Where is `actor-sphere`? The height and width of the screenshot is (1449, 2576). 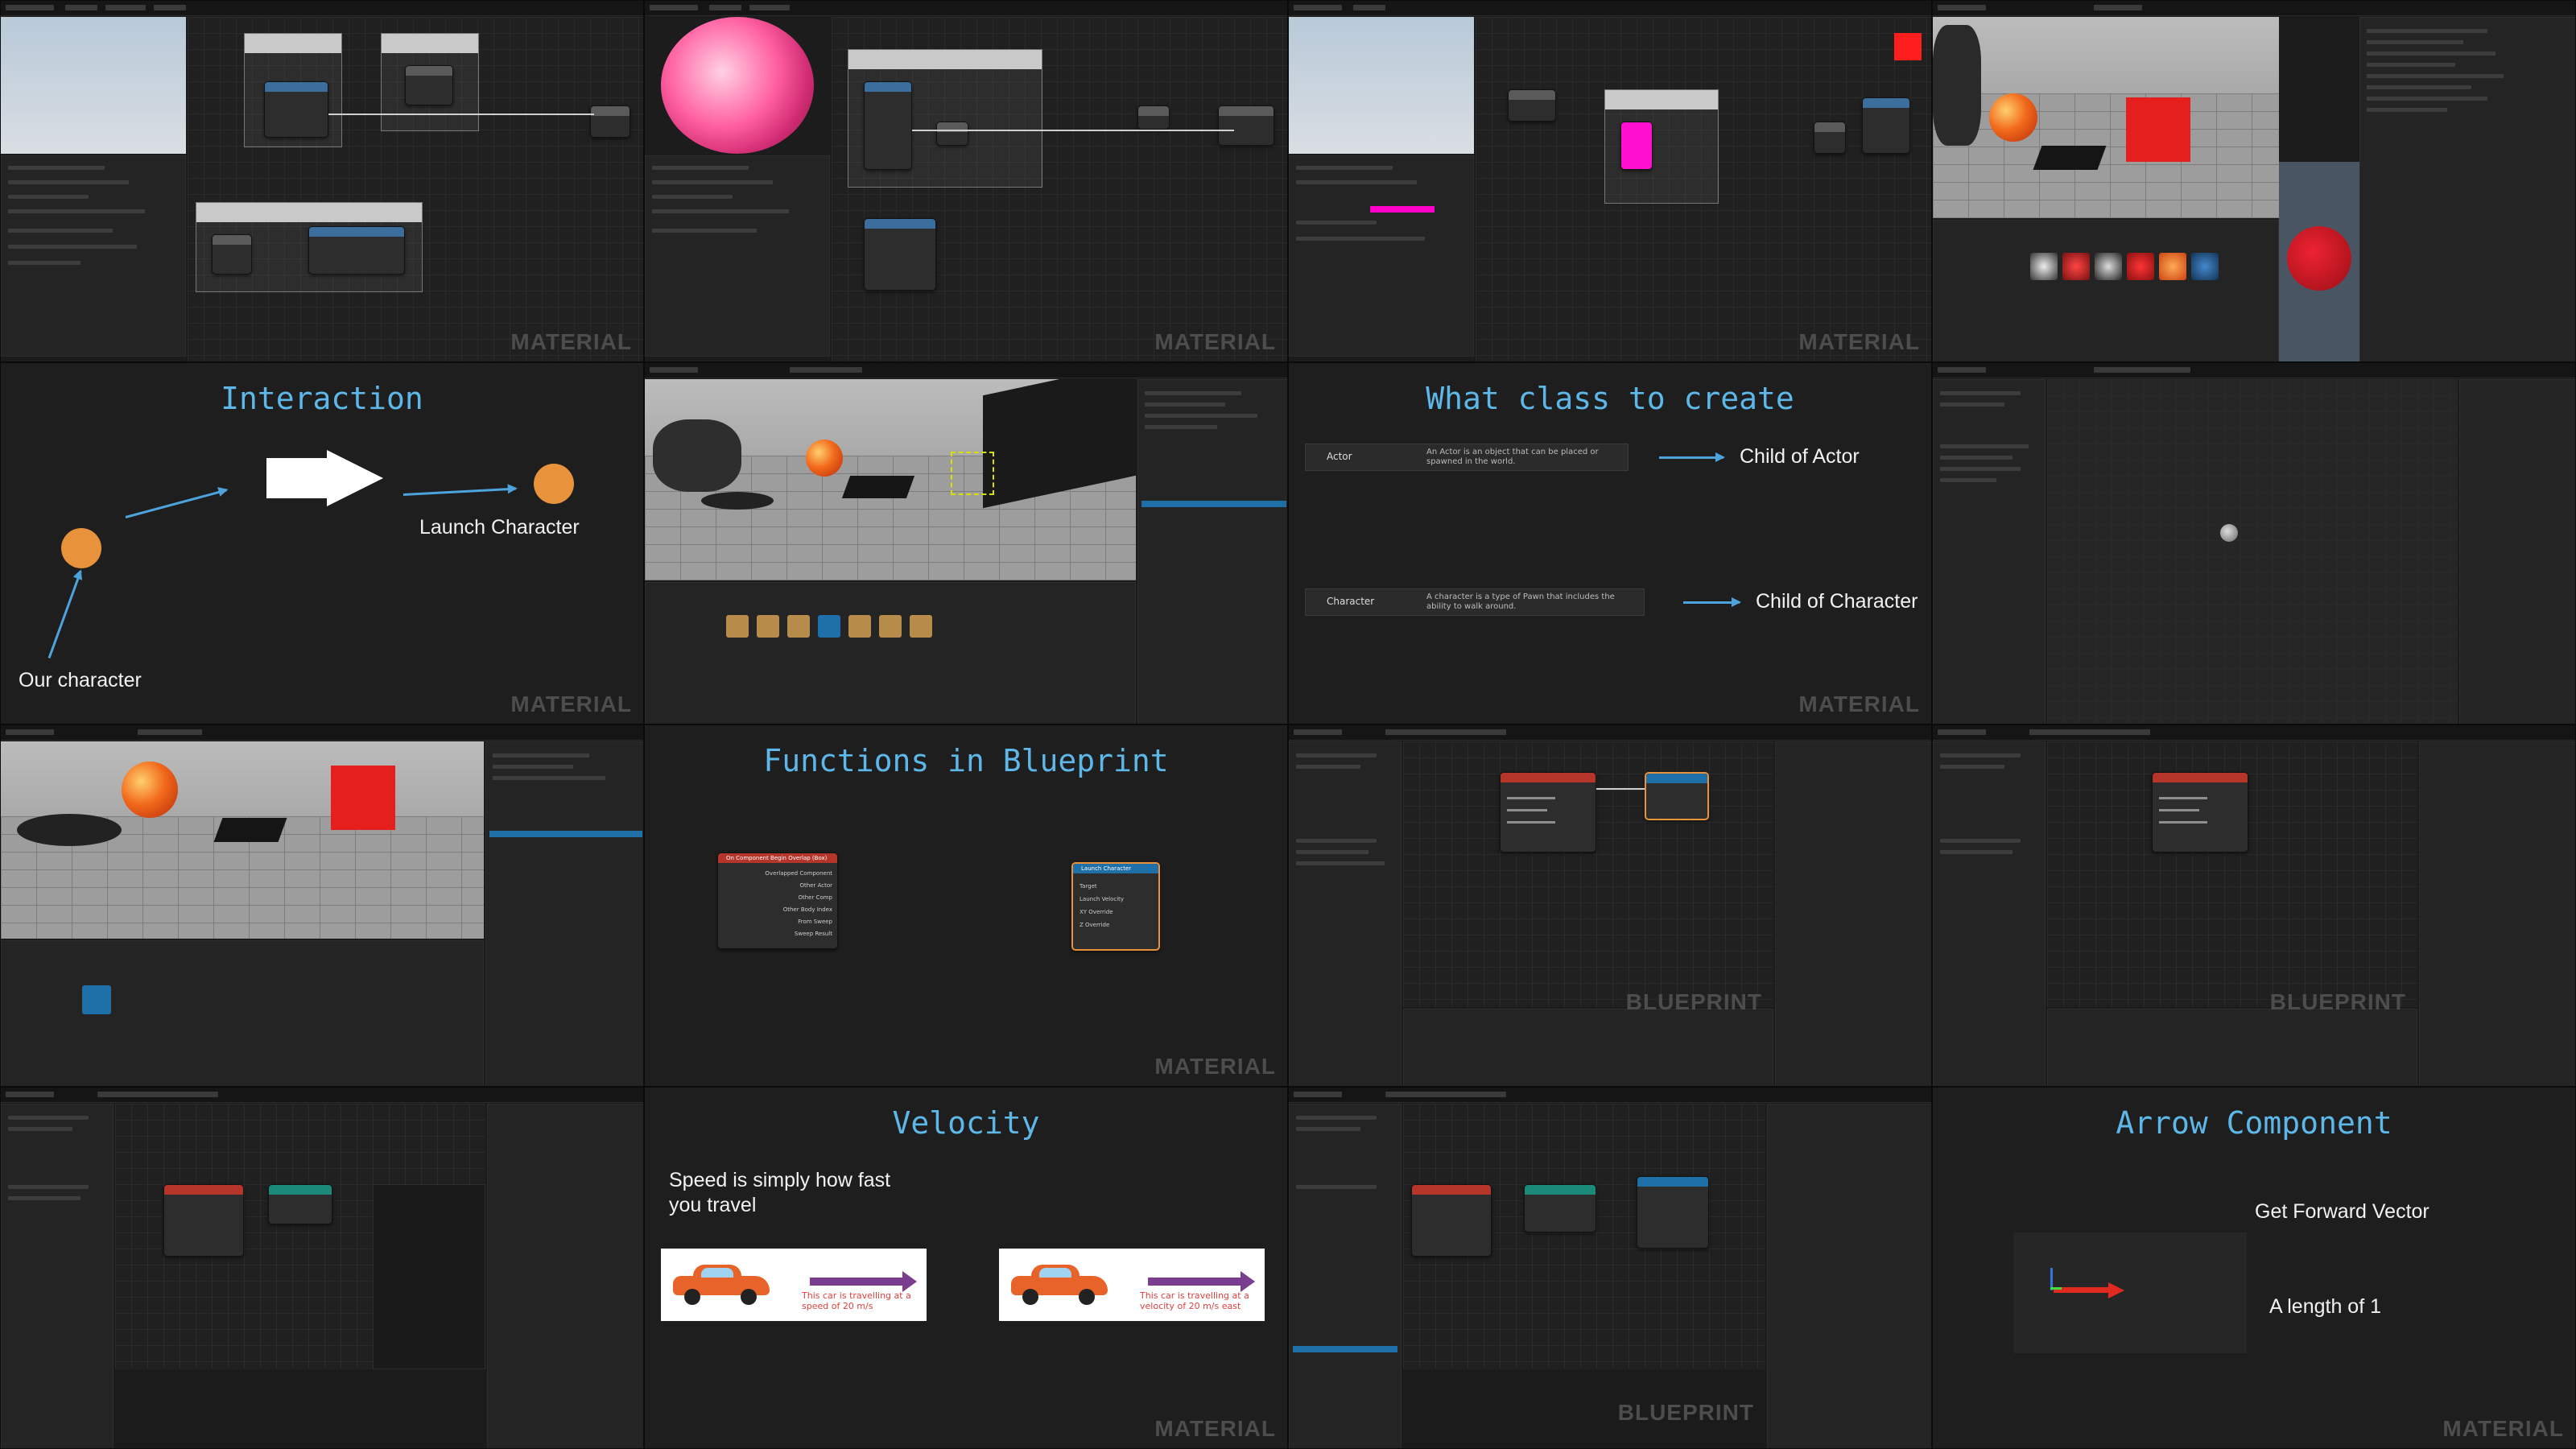
actor-sphere is located at coordinates (2229, 533).